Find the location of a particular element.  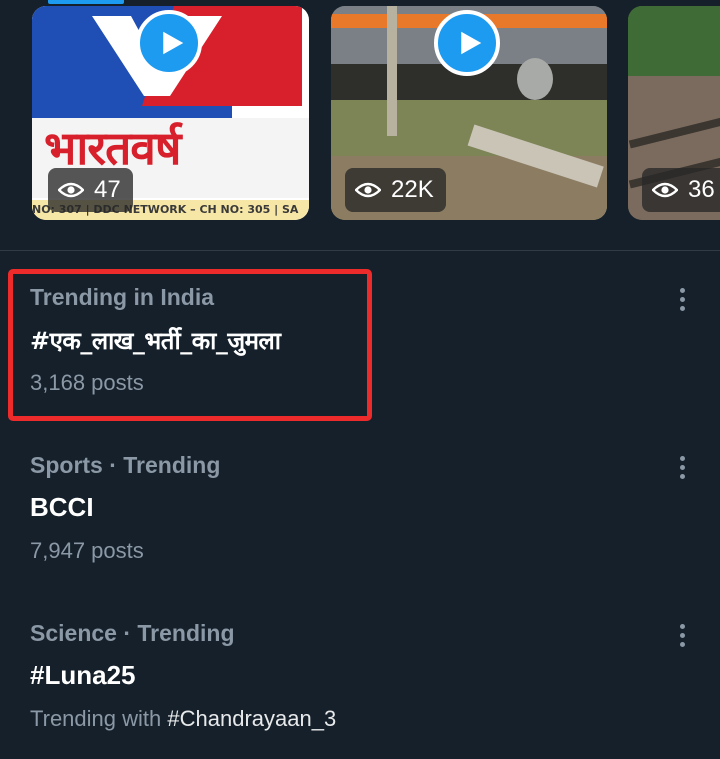

video-card: 22K is located at coordinates (469, 113).